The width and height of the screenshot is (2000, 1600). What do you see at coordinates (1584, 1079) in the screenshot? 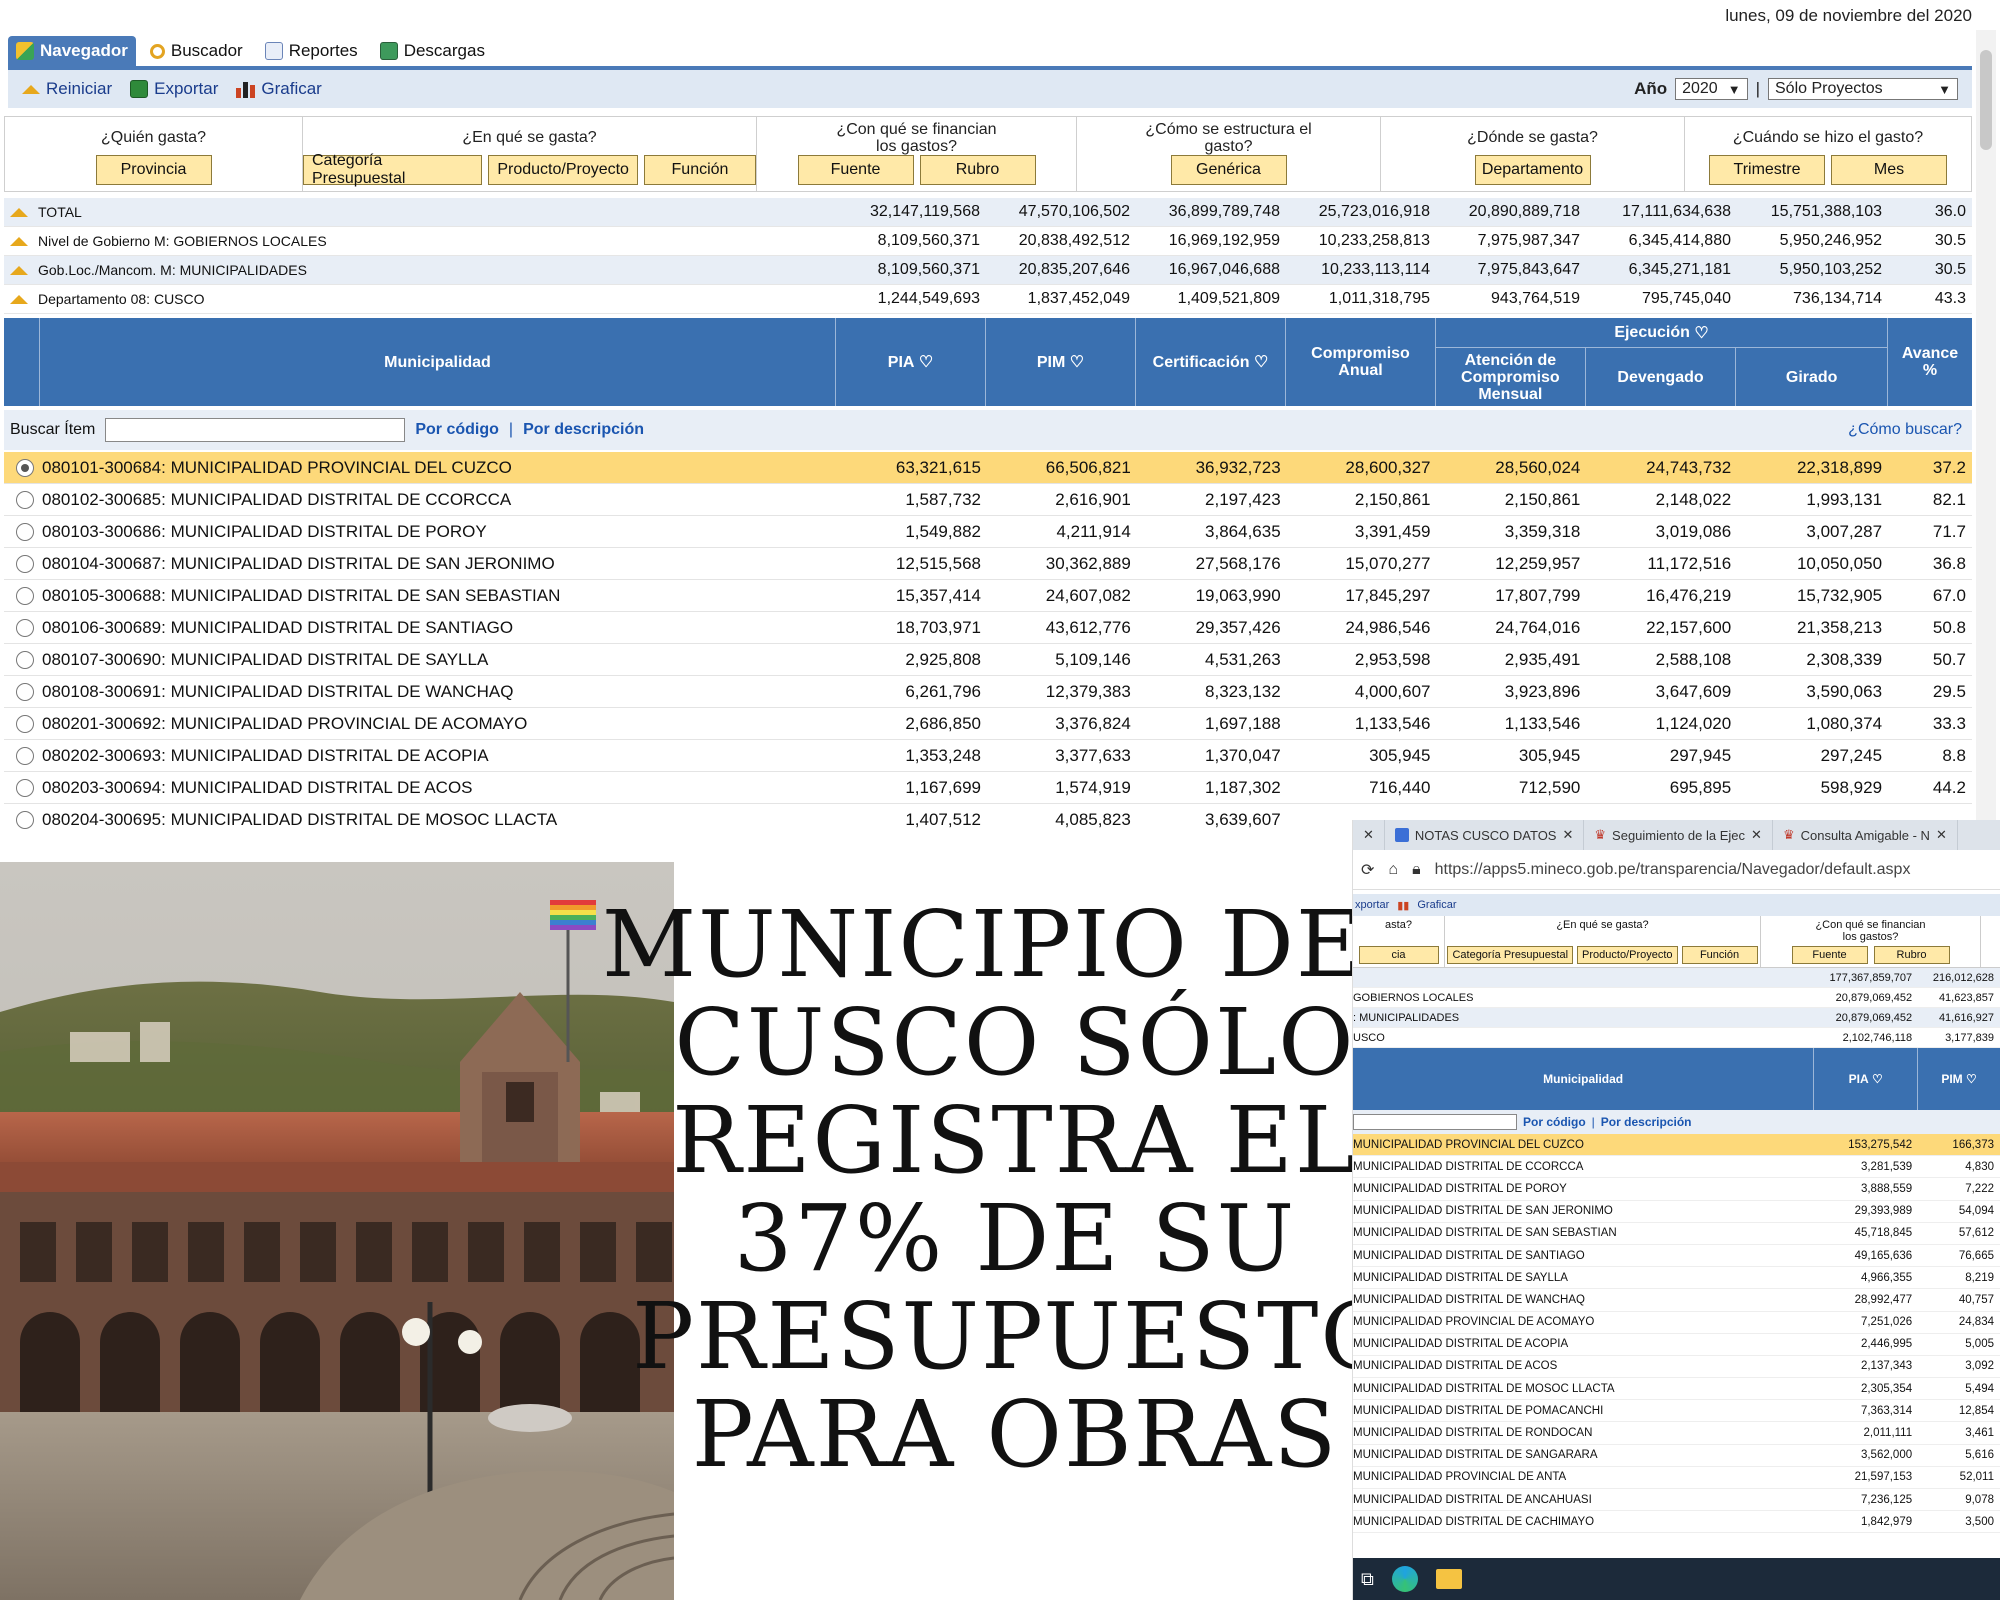
I see `browser-header-municipalidad: Municipalidad` at bounding box center [1584, 1079].